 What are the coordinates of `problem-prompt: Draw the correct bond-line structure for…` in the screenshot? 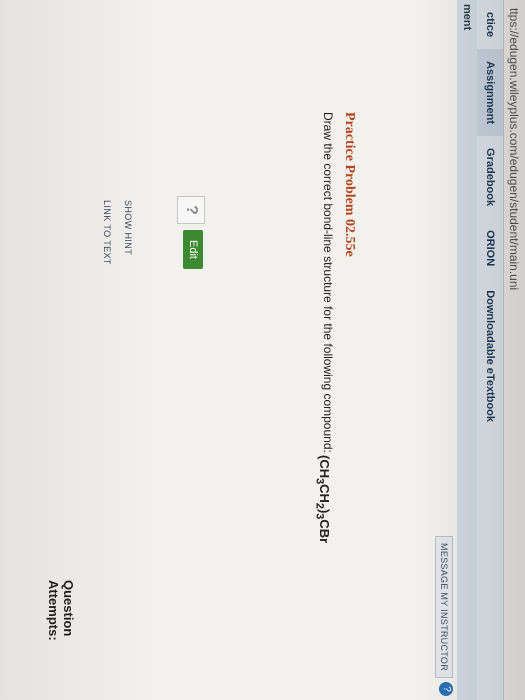 It's located at (328, 282).